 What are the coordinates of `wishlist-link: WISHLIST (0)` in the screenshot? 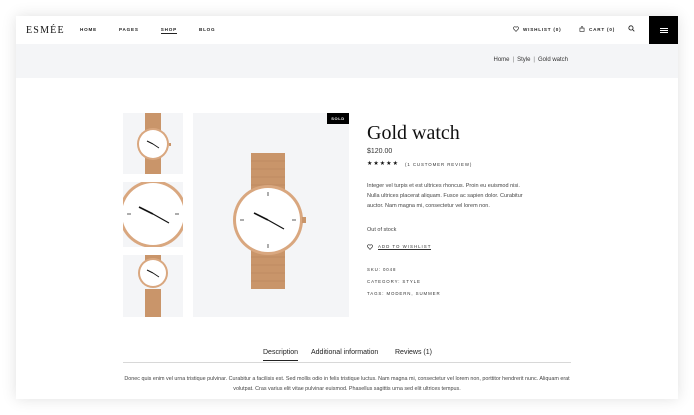 It's located at (537, 29).